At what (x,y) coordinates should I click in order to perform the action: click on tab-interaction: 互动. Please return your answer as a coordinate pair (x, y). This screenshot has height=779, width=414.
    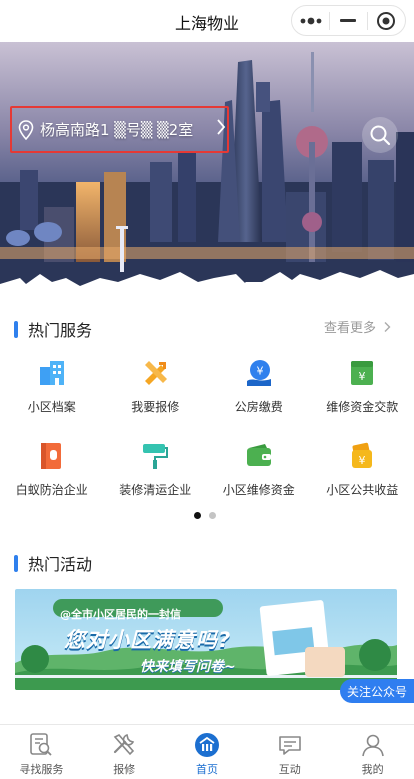
    Looking at the image, I should click on (289, 752).